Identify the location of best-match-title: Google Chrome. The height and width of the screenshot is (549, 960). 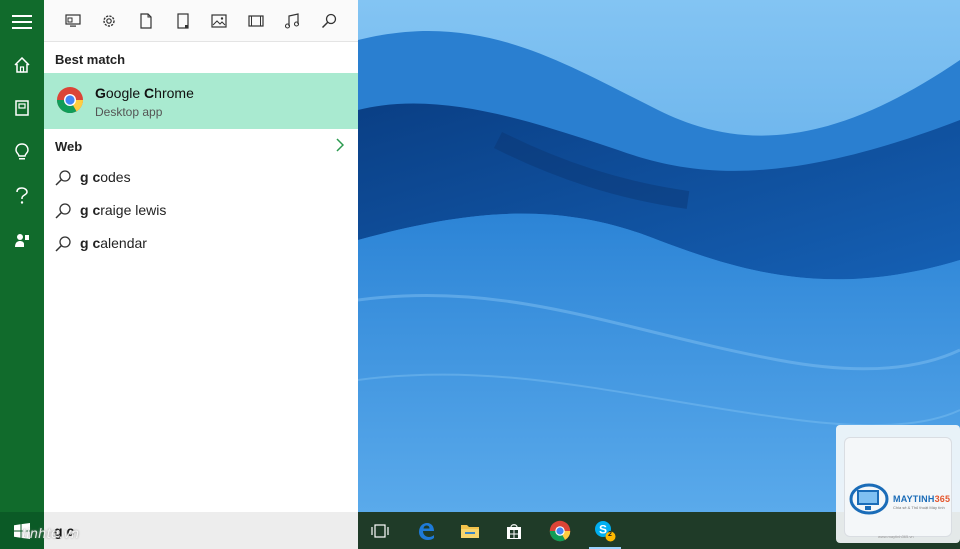
(144, 93).